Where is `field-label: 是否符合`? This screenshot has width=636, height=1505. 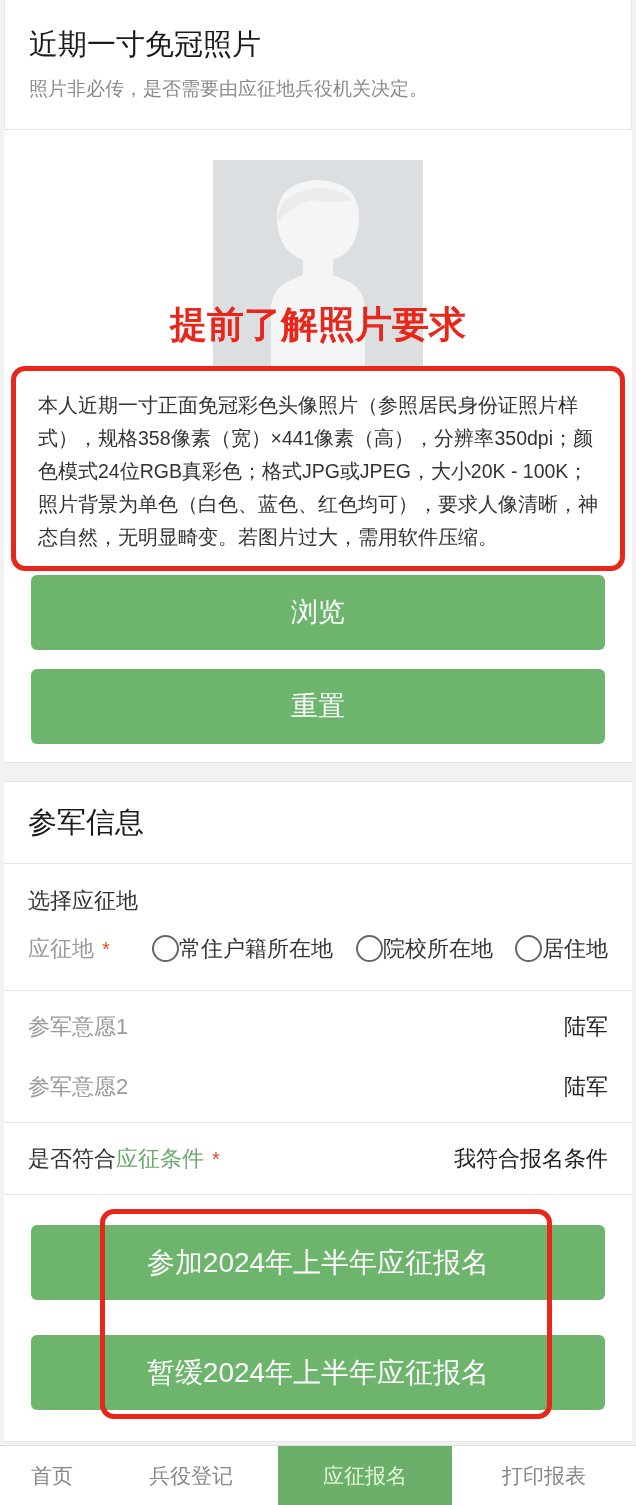
field-label: 是否符合 is located at coordinates (72, 1159).